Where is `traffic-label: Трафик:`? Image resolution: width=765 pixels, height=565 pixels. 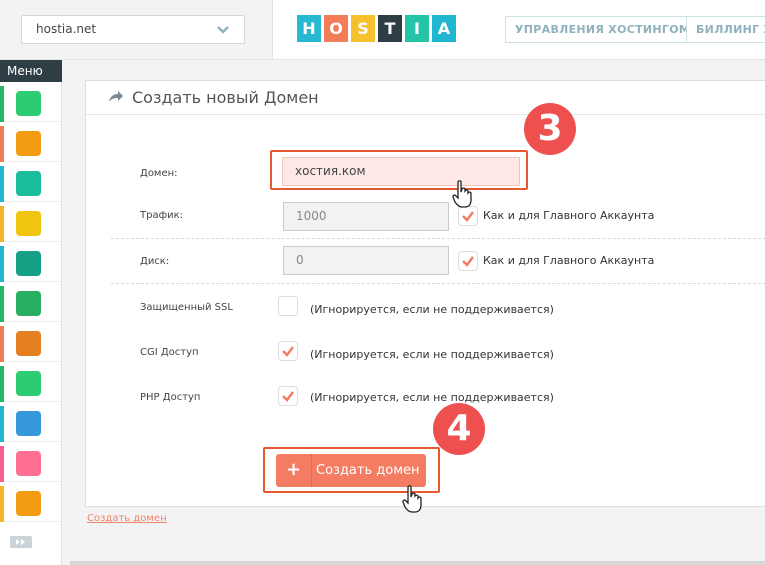
traffic-label: Трафик: is located at coordinates (162, 215).